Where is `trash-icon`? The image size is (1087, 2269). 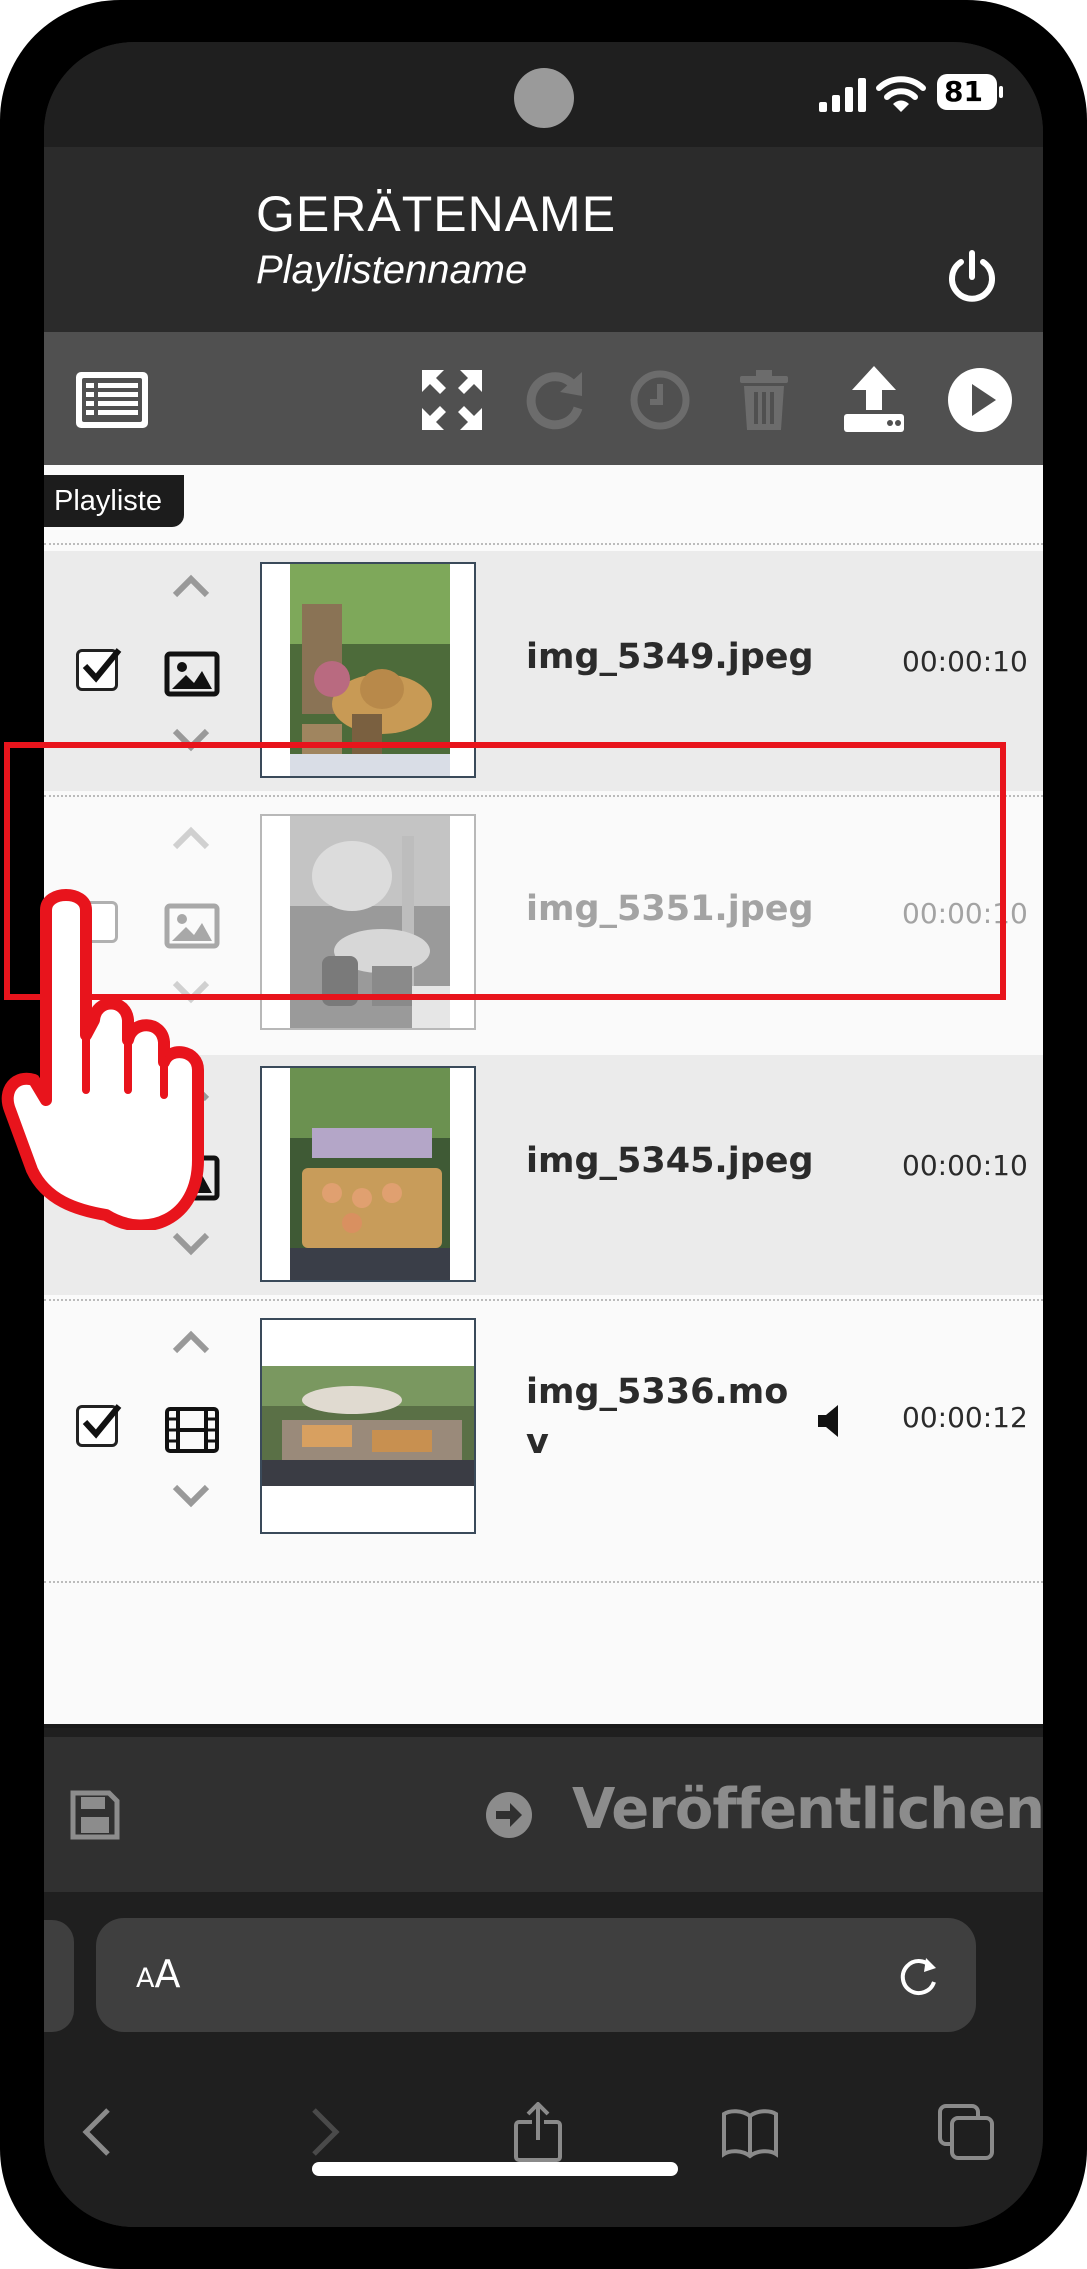 trash-icon is located at coordinates (764, 400).